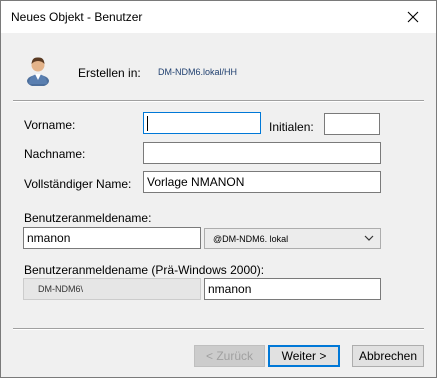  Describe the element at coordinates (78, 184) in the screenshot. I see `full-name-label: Vollständiger Name:` at that location.